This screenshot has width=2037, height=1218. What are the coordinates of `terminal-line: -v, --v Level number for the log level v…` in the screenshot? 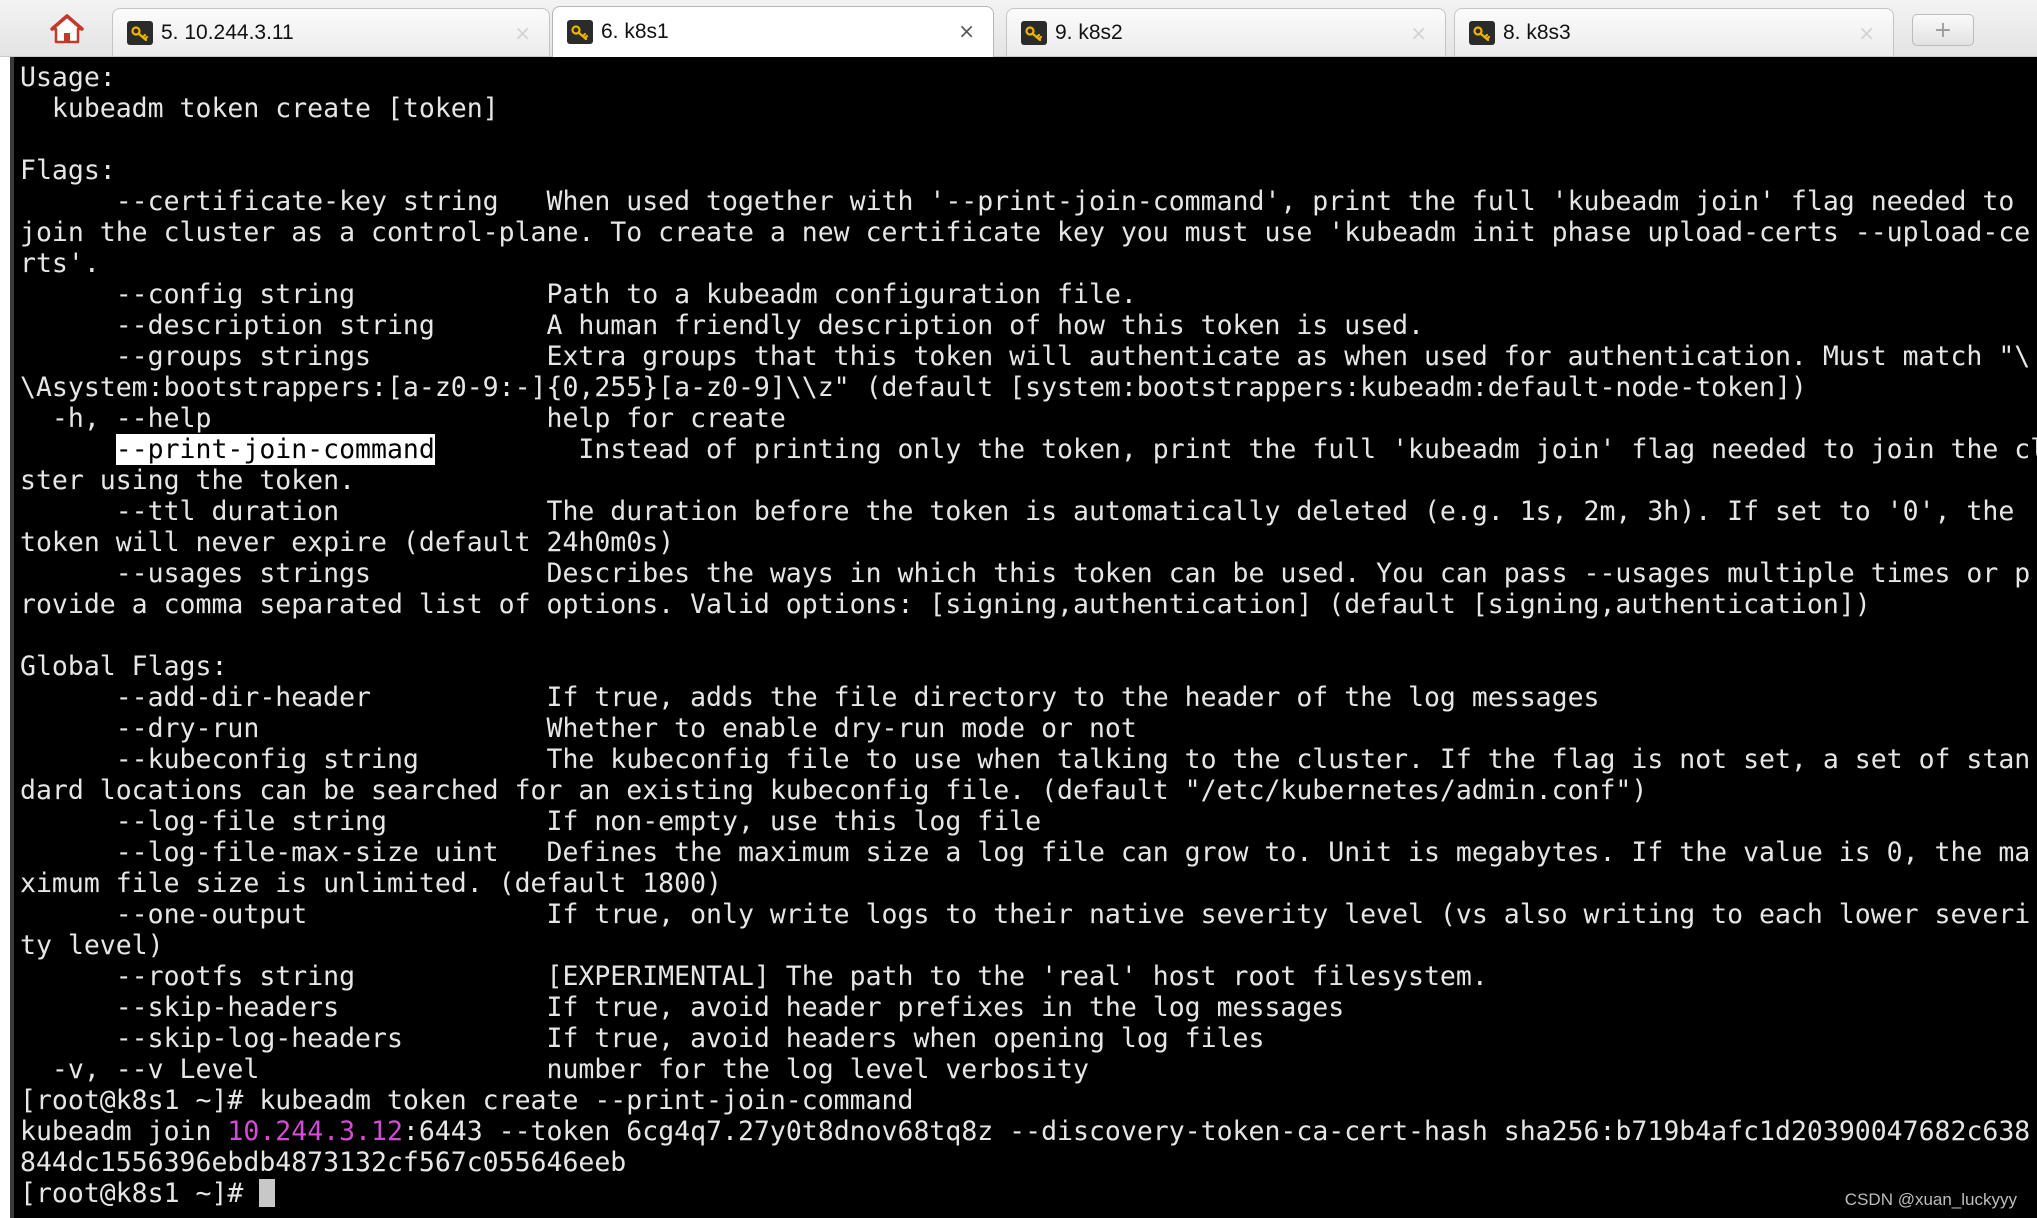 It's located at (554, 1069).